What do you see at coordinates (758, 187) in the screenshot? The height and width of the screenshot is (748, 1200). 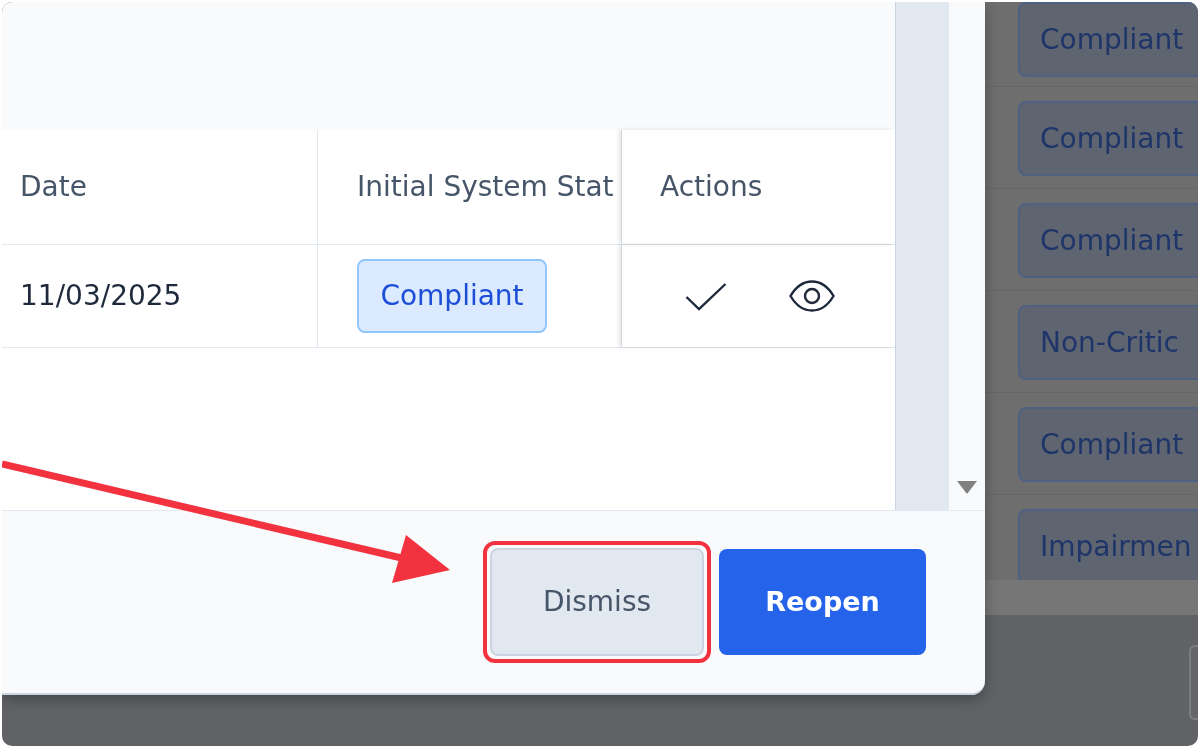 I see `column-header: Actions` at bounding box center [758, 187].